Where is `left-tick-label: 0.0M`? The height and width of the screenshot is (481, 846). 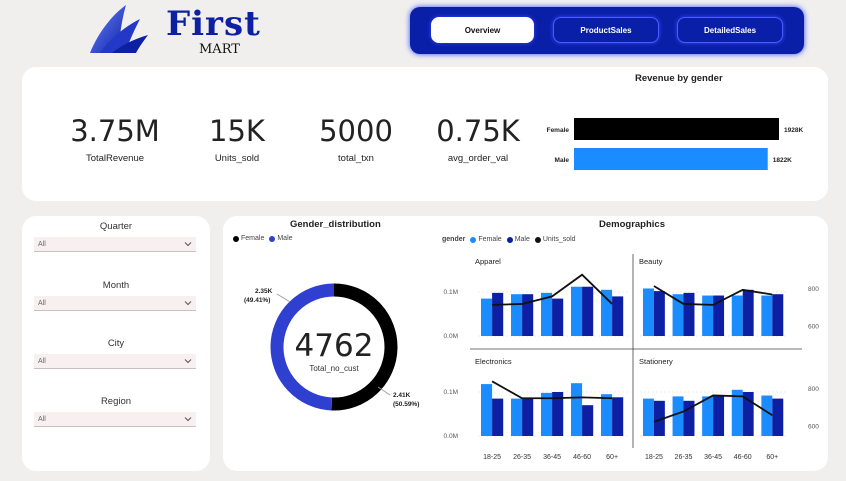 left-tick-label: 0.0M is located at coordinates (451, 436).